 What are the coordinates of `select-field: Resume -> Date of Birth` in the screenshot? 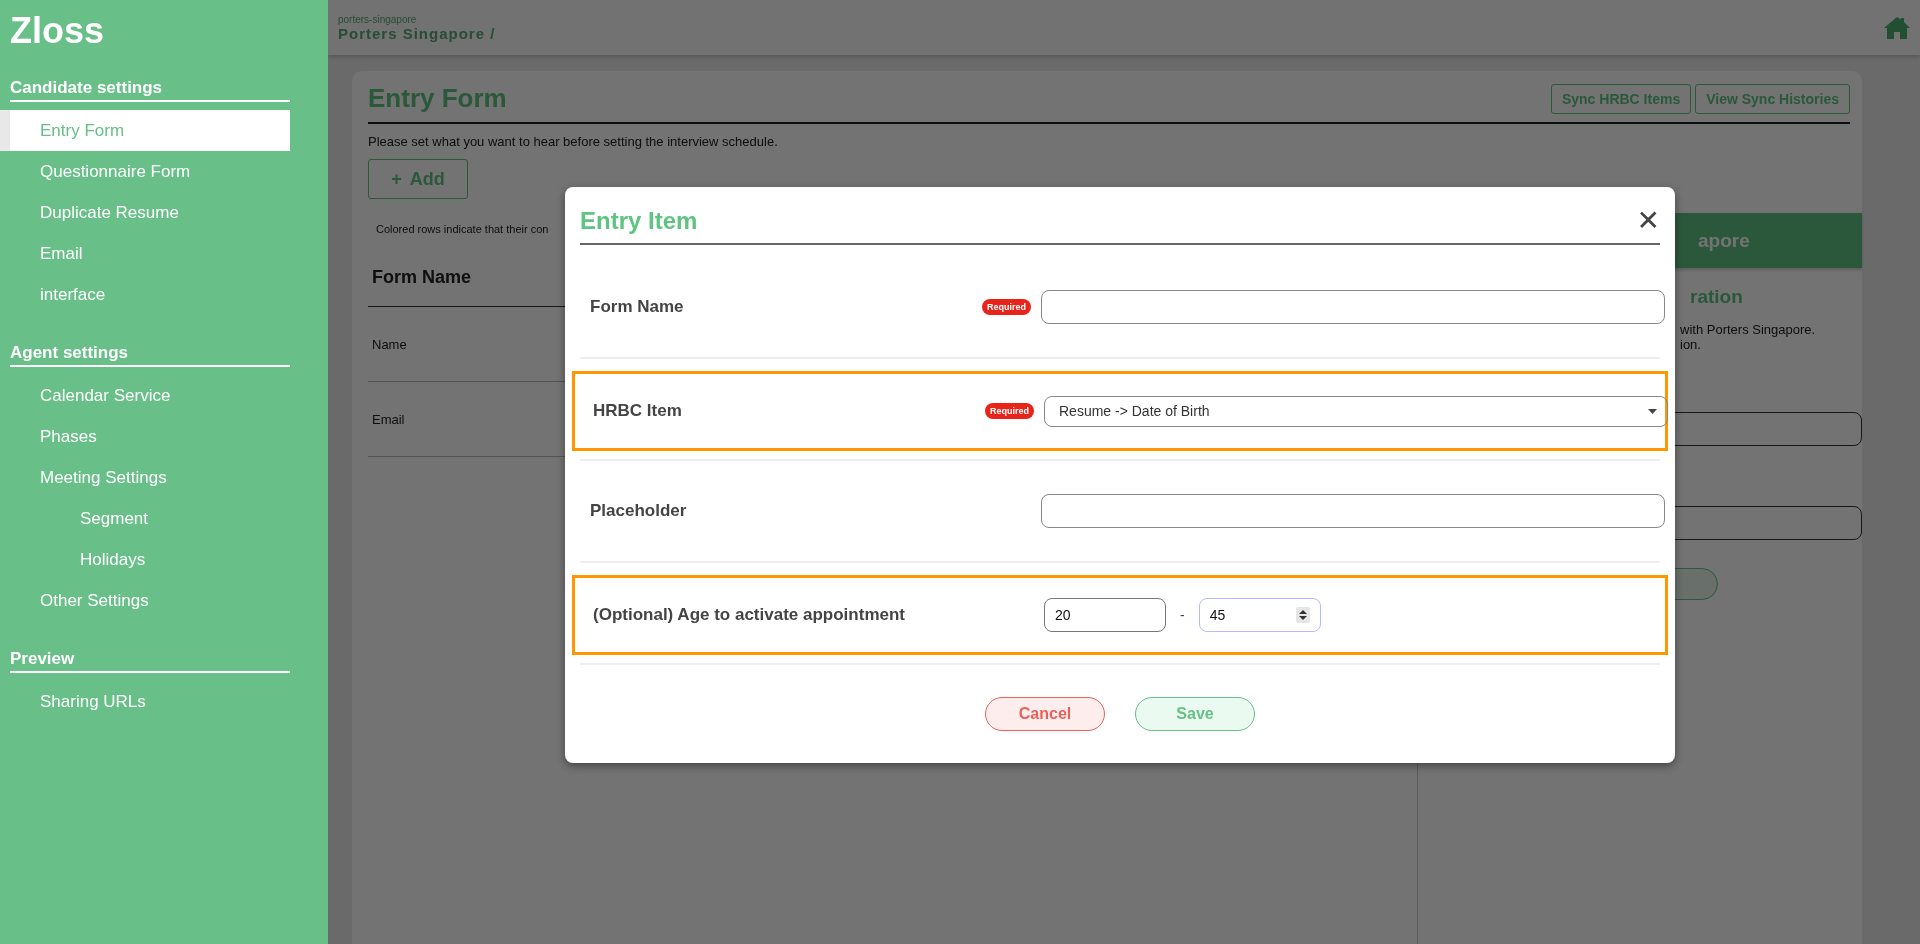 It's located at (1356, 411).